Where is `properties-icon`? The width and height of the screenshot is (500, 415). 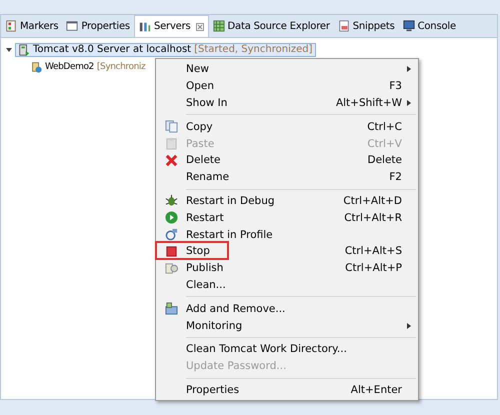
properties-icon is located at coordinates (72, 26).